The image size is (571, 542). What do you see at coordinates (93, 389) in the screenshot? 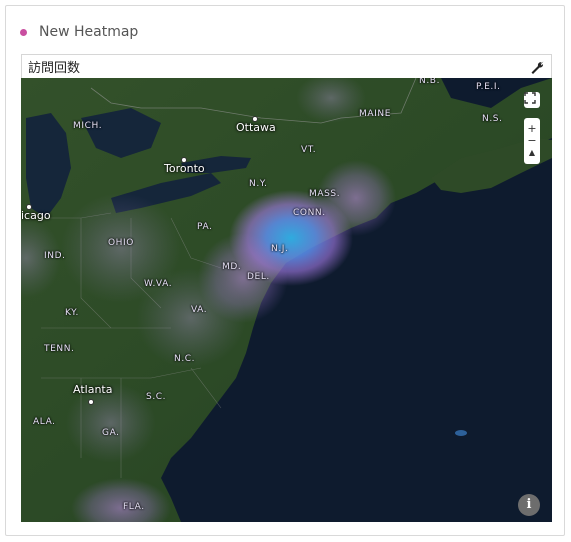
I see `city-atlanta: Atlanta` at bounding box center [93, 389].